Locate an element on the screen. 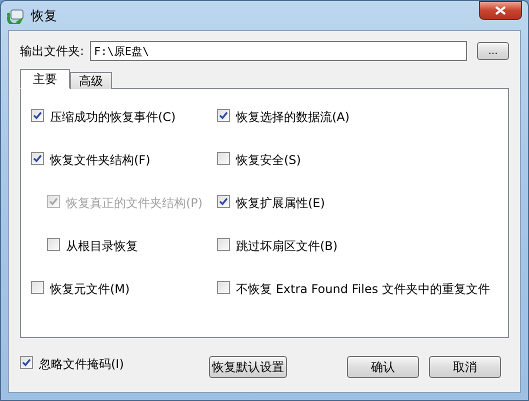 The image size is (529, 401). dialog-button: 确认 is located at coordinates (383, 367).